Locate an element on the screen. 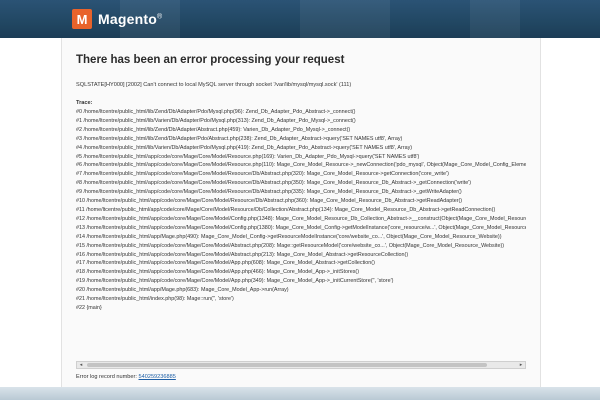 The width and height of the screenshot is (600, 400). error-log-record: Error log record number: 540259236885 is located at coordinates (126, 377).